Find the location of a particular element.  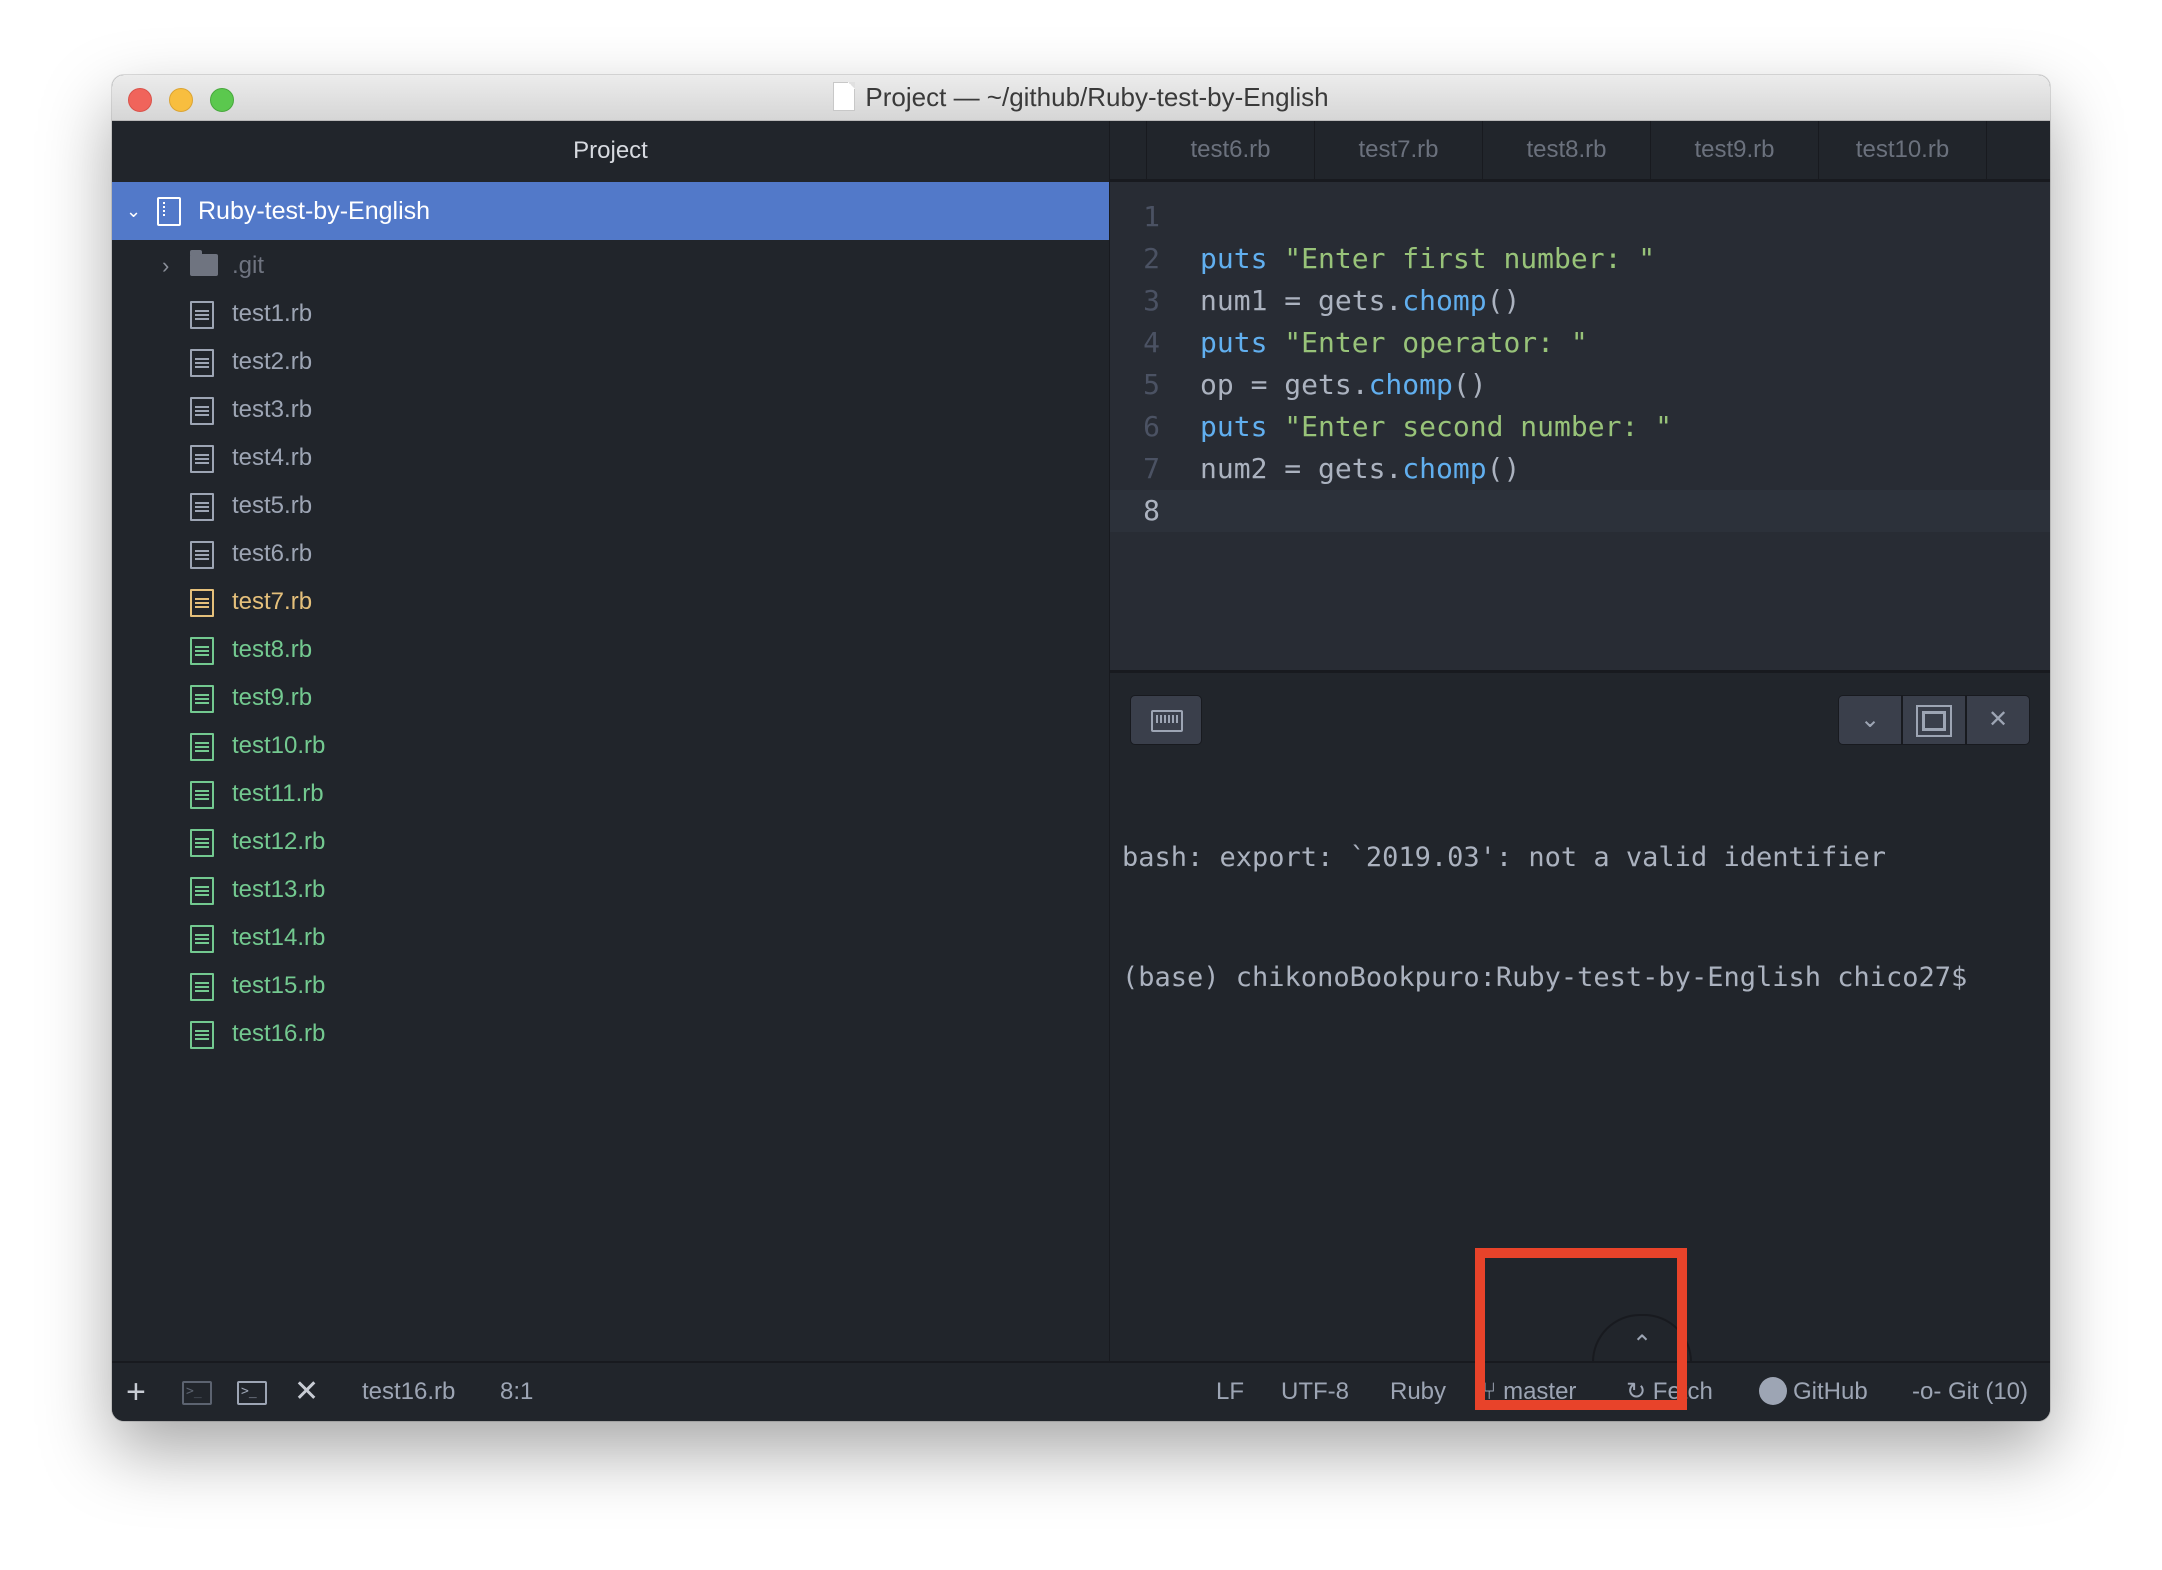

maximize-terminal-button is located at coordinates (1935, 720).